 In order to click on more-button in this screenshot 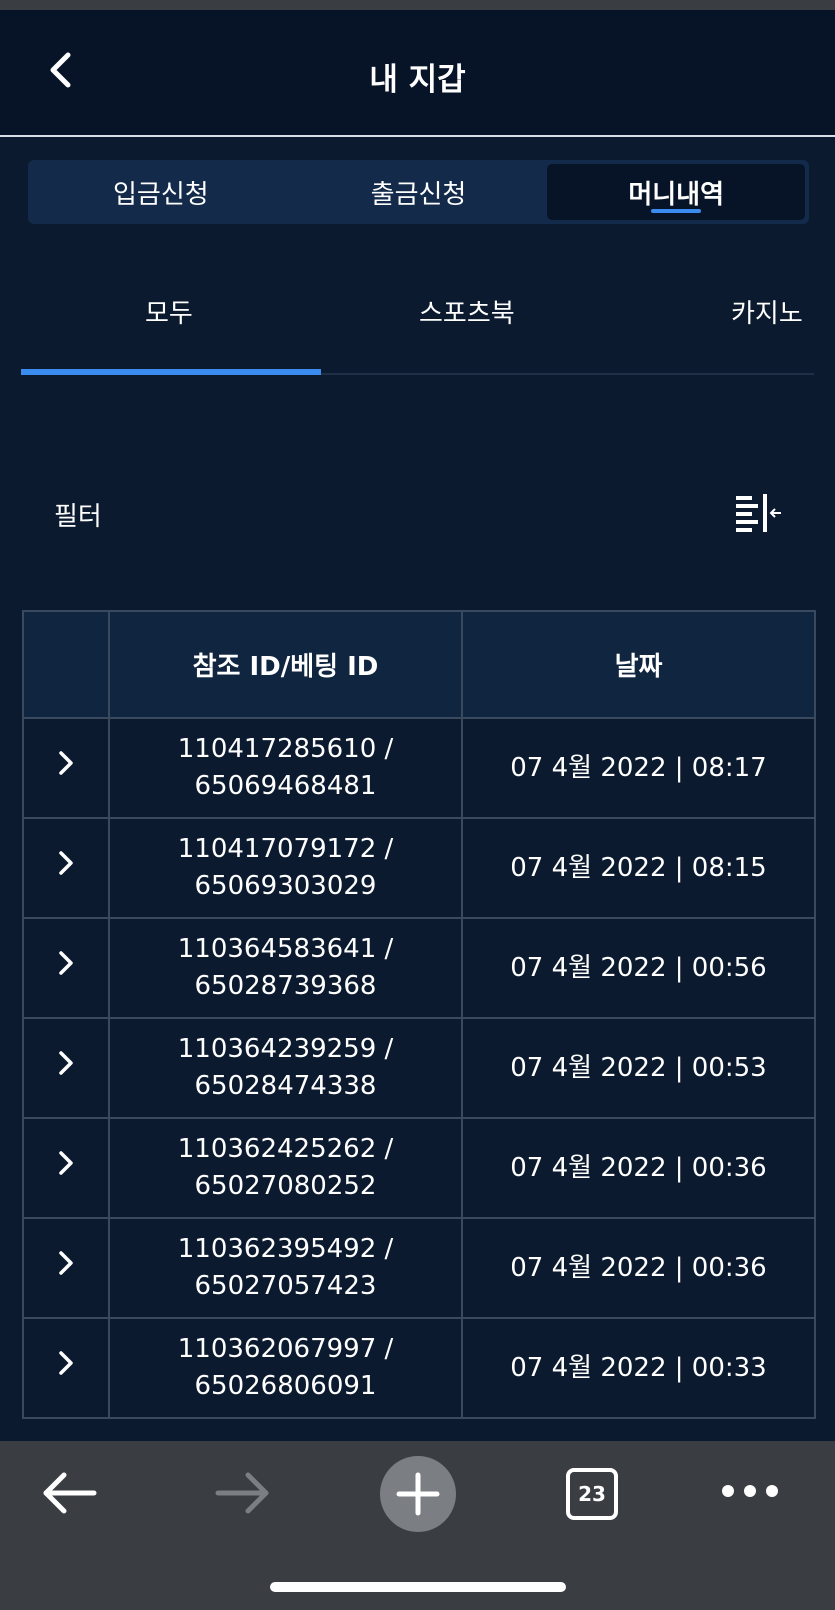, I will do `click(750, 1491)`.